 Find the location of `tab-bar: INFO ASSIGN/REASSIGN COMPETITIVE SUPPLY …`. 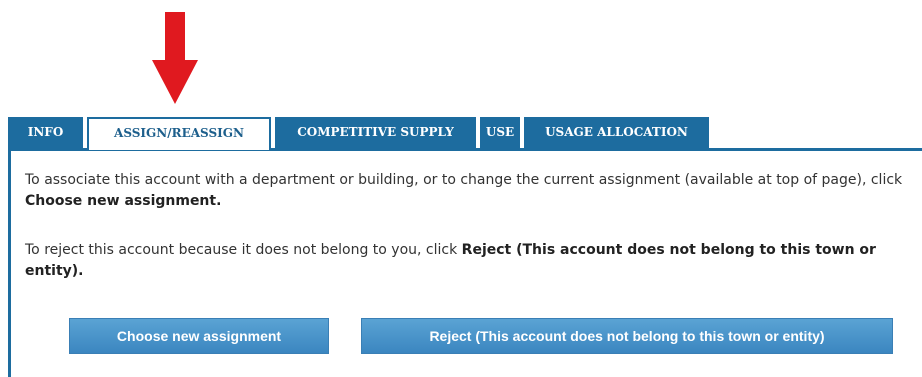

tab-bar: INFO ASSIGN/REASSIGN COMPETITIVE SUPPLY … is located at coordinates (360, 133).